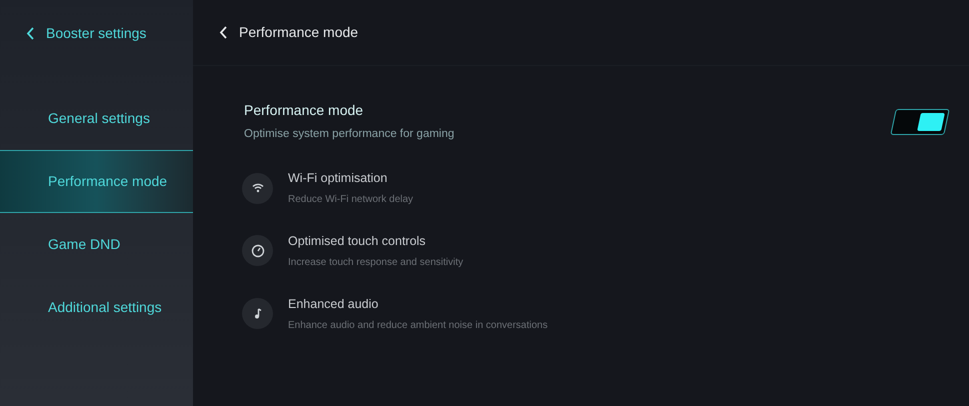 This screenshot has height=406, width=969. What do you see at coordinates (357, 241) in the screenshot?
I see `feature-title: Optimised touch controls` at bounding box center [357, 241].